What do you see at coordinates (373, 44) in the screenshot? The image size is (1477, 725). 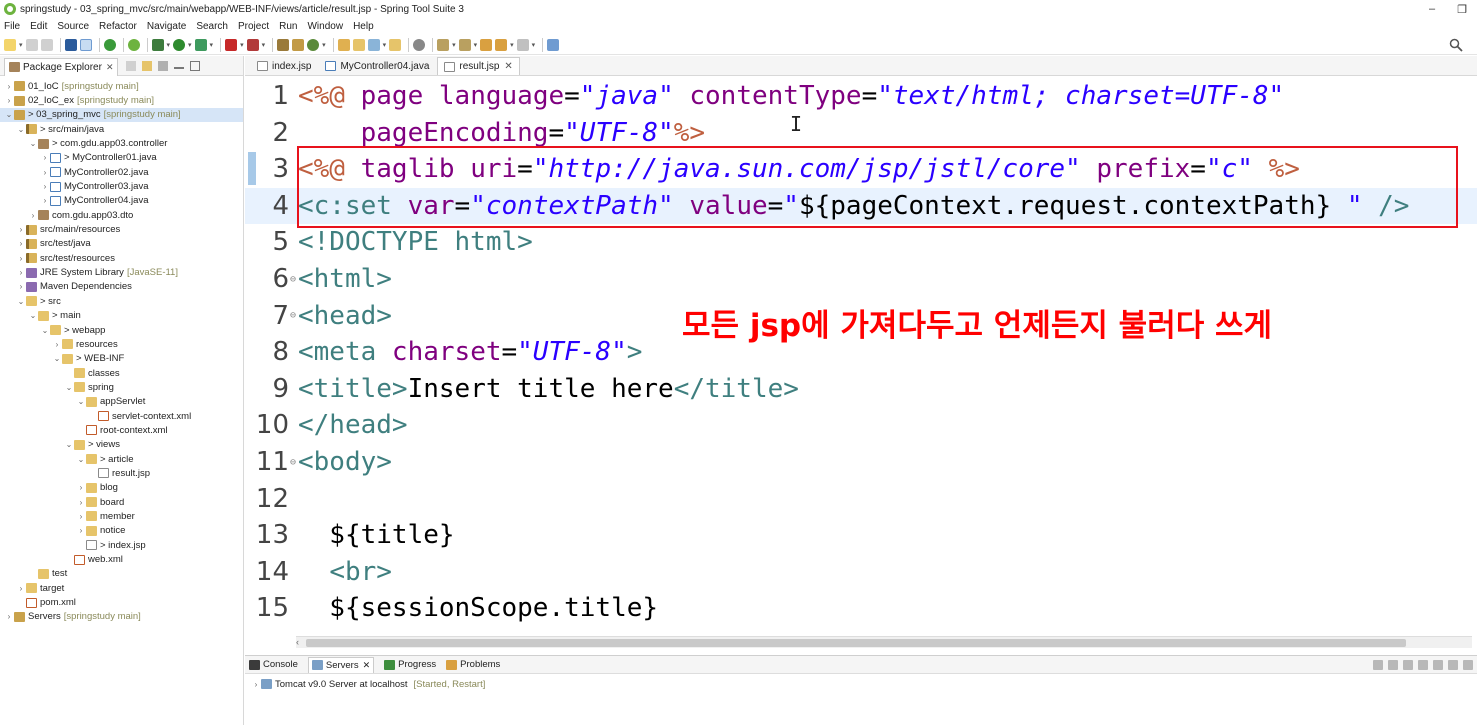 I see `pen-icon` at bounding box center [373, 44].